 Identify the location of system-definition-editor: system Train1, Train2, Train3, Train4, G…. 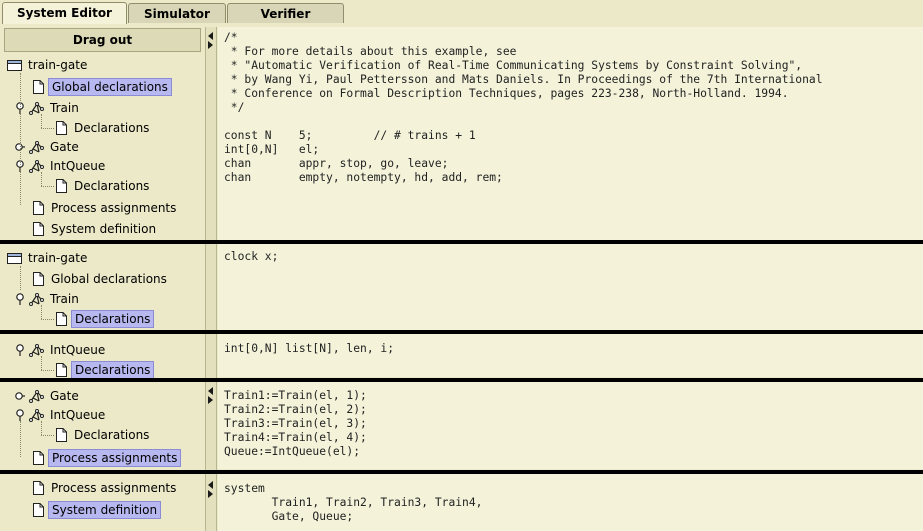
(570, 502).